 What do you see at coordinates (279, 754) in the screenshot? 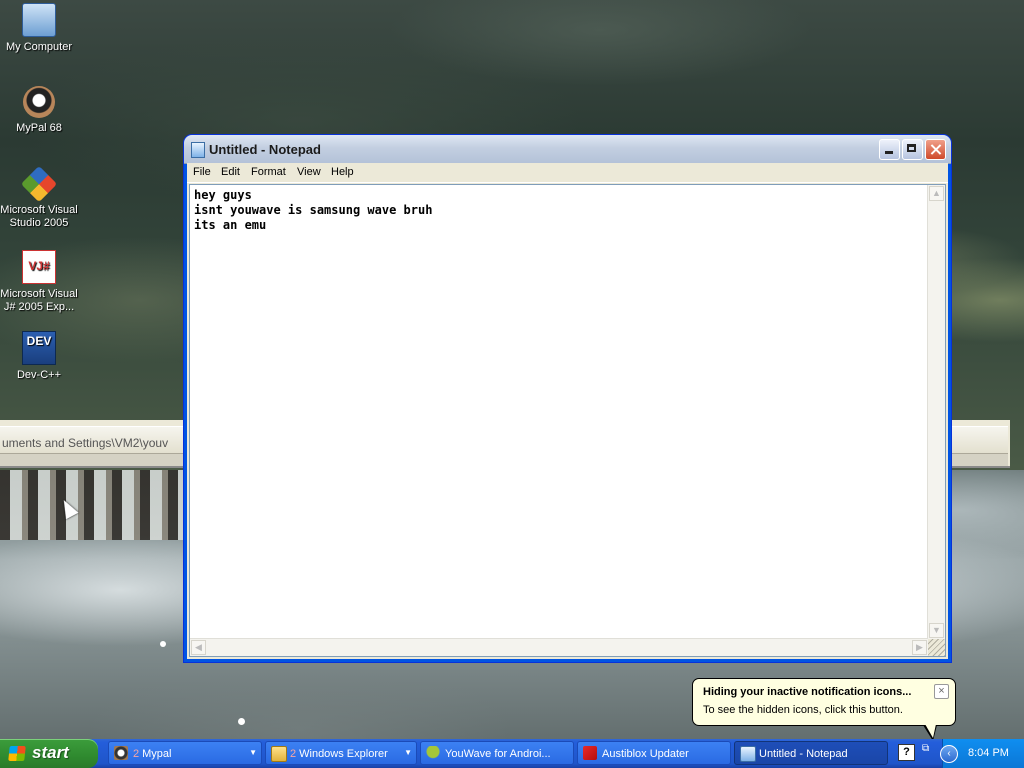
I see `folder-icon` at bounding box center [279, 754].